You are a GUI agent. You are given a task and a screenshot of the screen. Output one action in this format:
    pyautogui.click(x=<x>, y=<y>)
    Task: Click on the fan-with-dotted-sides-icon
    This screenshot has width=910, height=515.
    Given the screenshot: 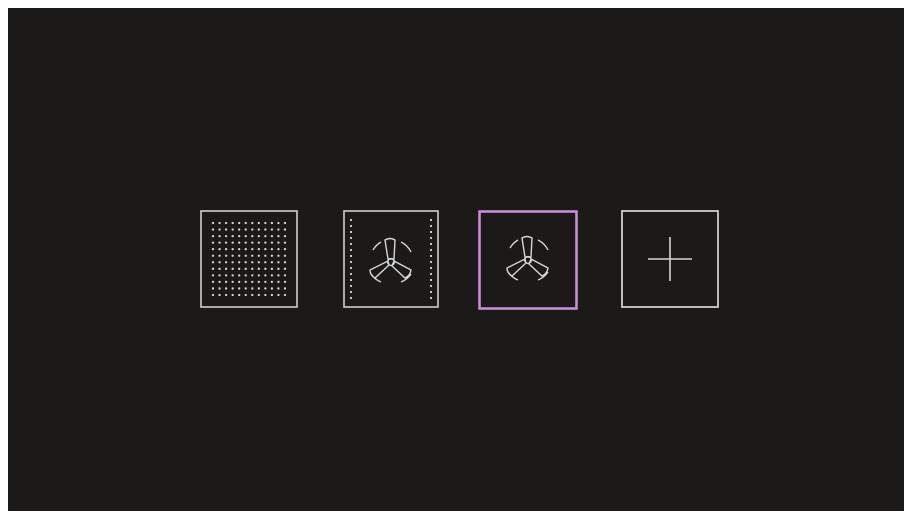 What is the action you would take?
    pyautogui.click(x=391, y=259)
    